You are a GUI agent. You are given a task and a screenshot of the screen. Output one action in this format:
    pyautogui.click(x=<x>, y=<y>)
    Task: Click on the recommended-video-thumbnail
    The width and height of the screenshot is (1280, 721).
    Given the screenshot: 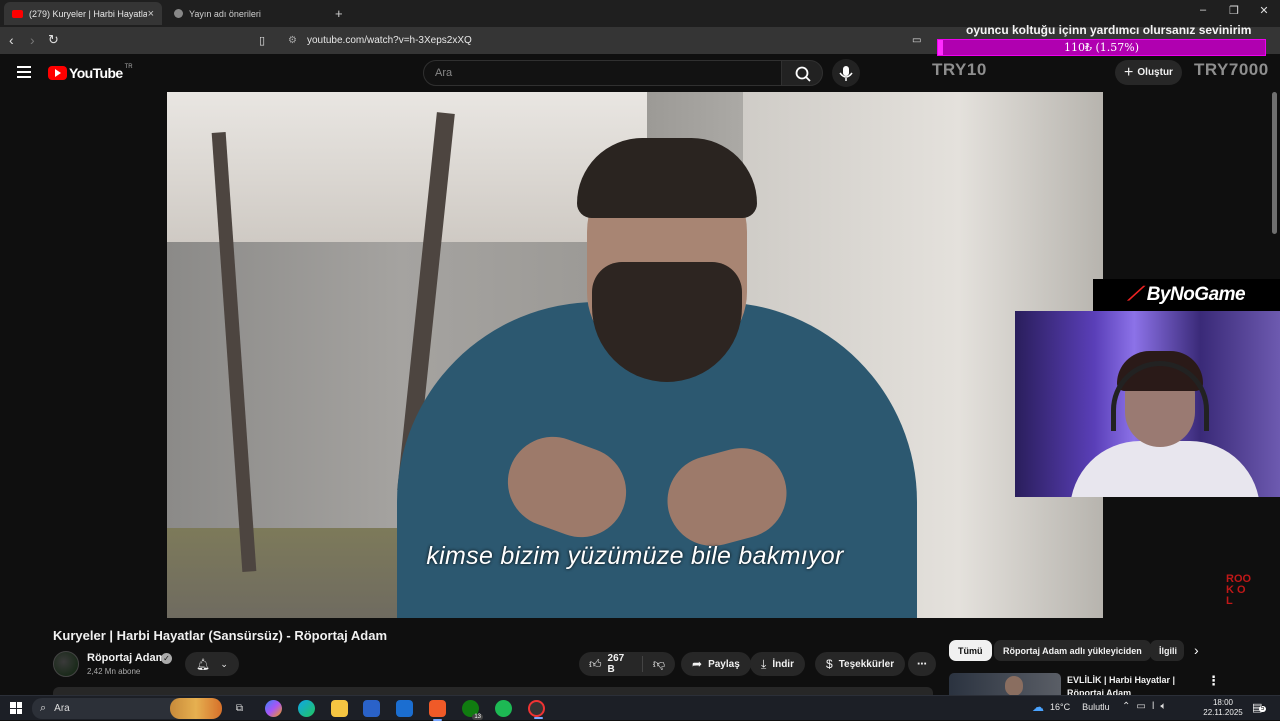 What is the action you would take?
    pyautogui.click(x=1005, y=684)
    